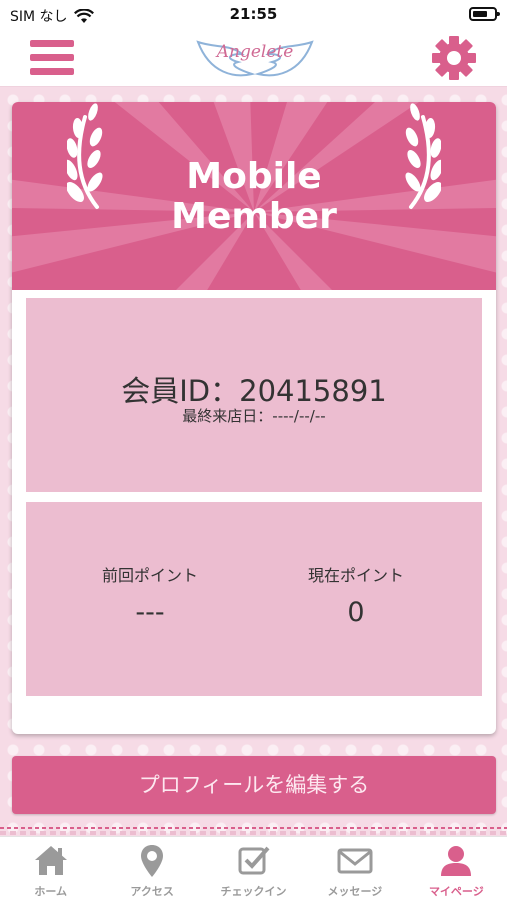  Describe the element at coordinates (253, 831) in the screenshot. I see `lace-divider` at that location.